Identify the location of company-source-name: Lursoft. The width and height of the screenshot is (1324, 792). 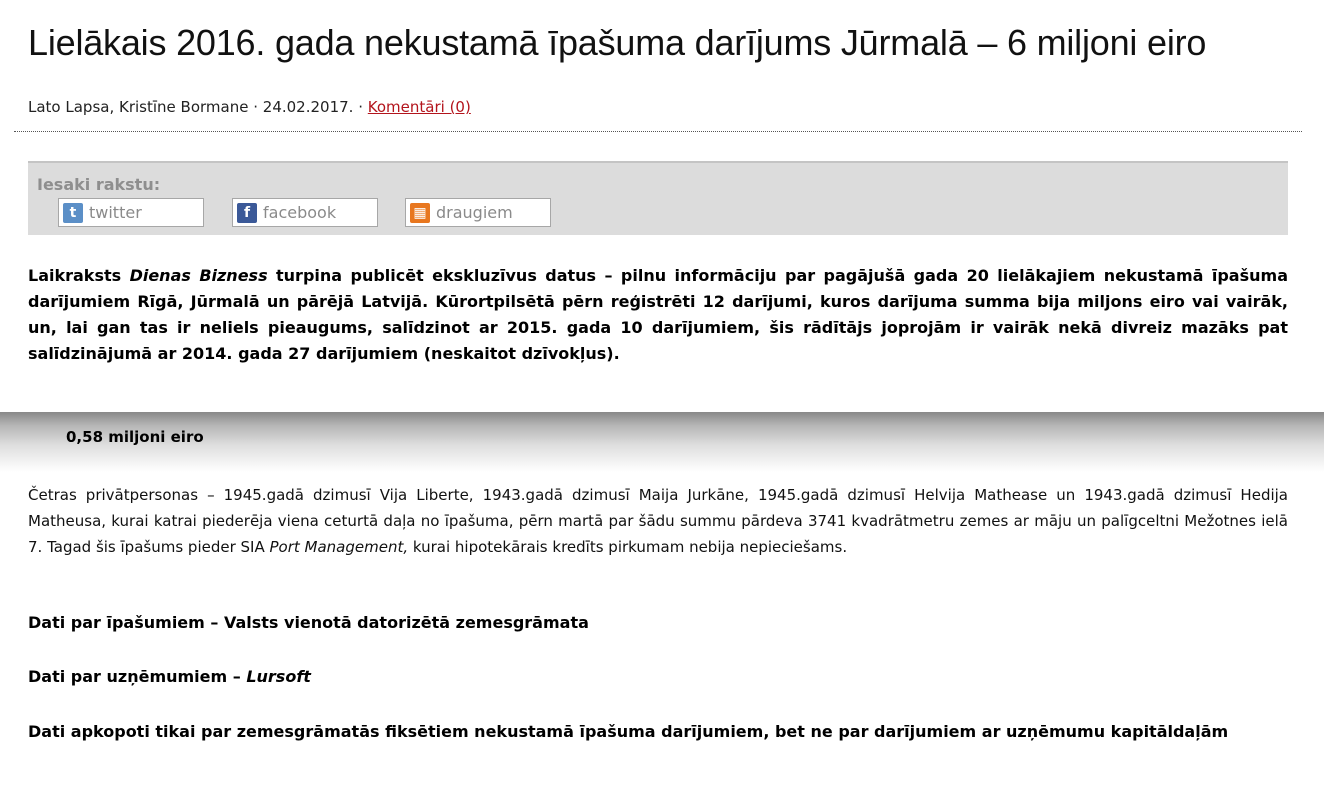
(278, 676).